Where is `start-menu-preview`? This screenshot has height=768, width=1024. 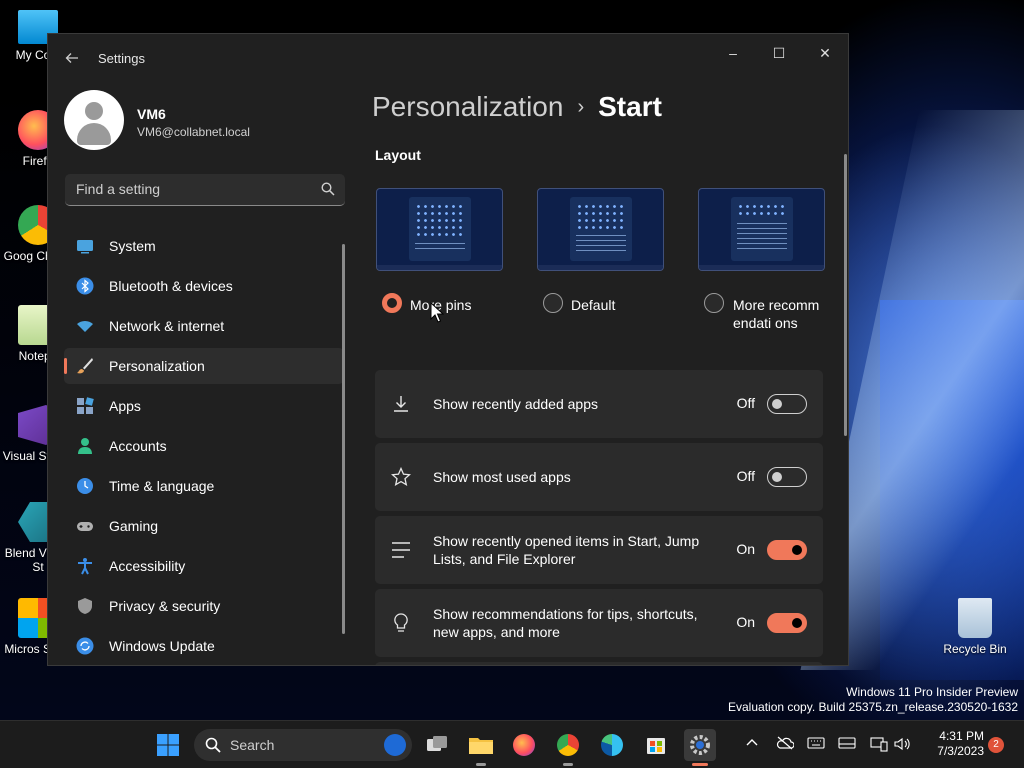
start-menu-preview is located at coordinates (762, 229).